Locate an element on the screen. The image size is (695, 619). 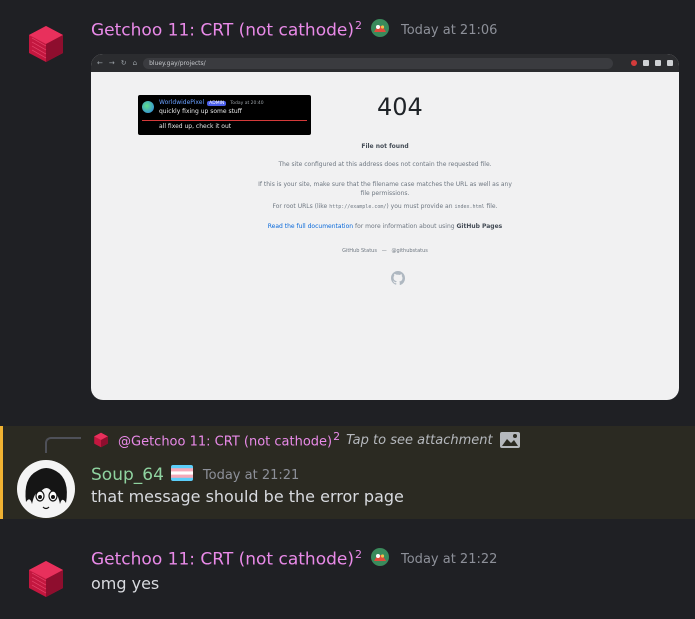
timestamp: Today at 21:06 is located at coordinates (449, 30).